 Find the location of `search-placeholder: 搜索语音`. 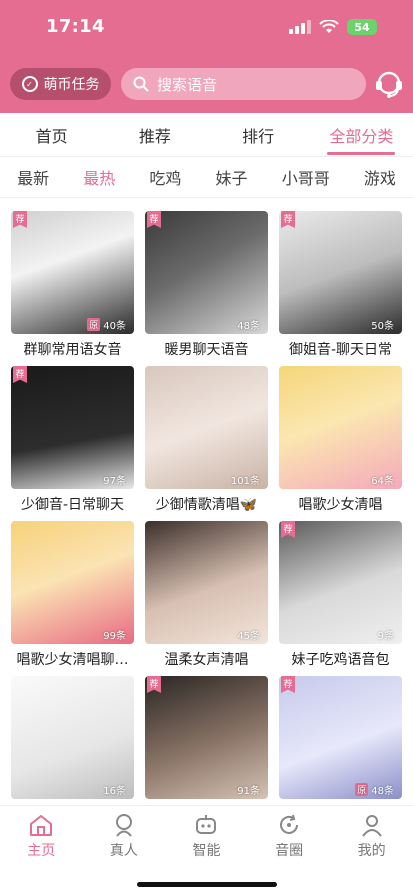

search-placeholder: 搜索语音 is located at coordinates (187, 84).